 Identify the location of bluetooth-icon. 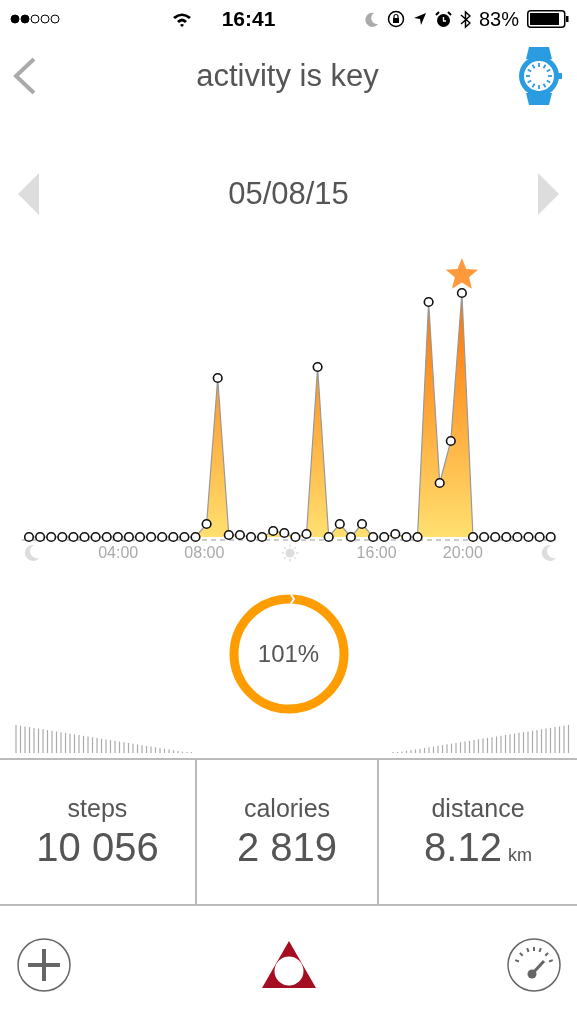
(465, 19).